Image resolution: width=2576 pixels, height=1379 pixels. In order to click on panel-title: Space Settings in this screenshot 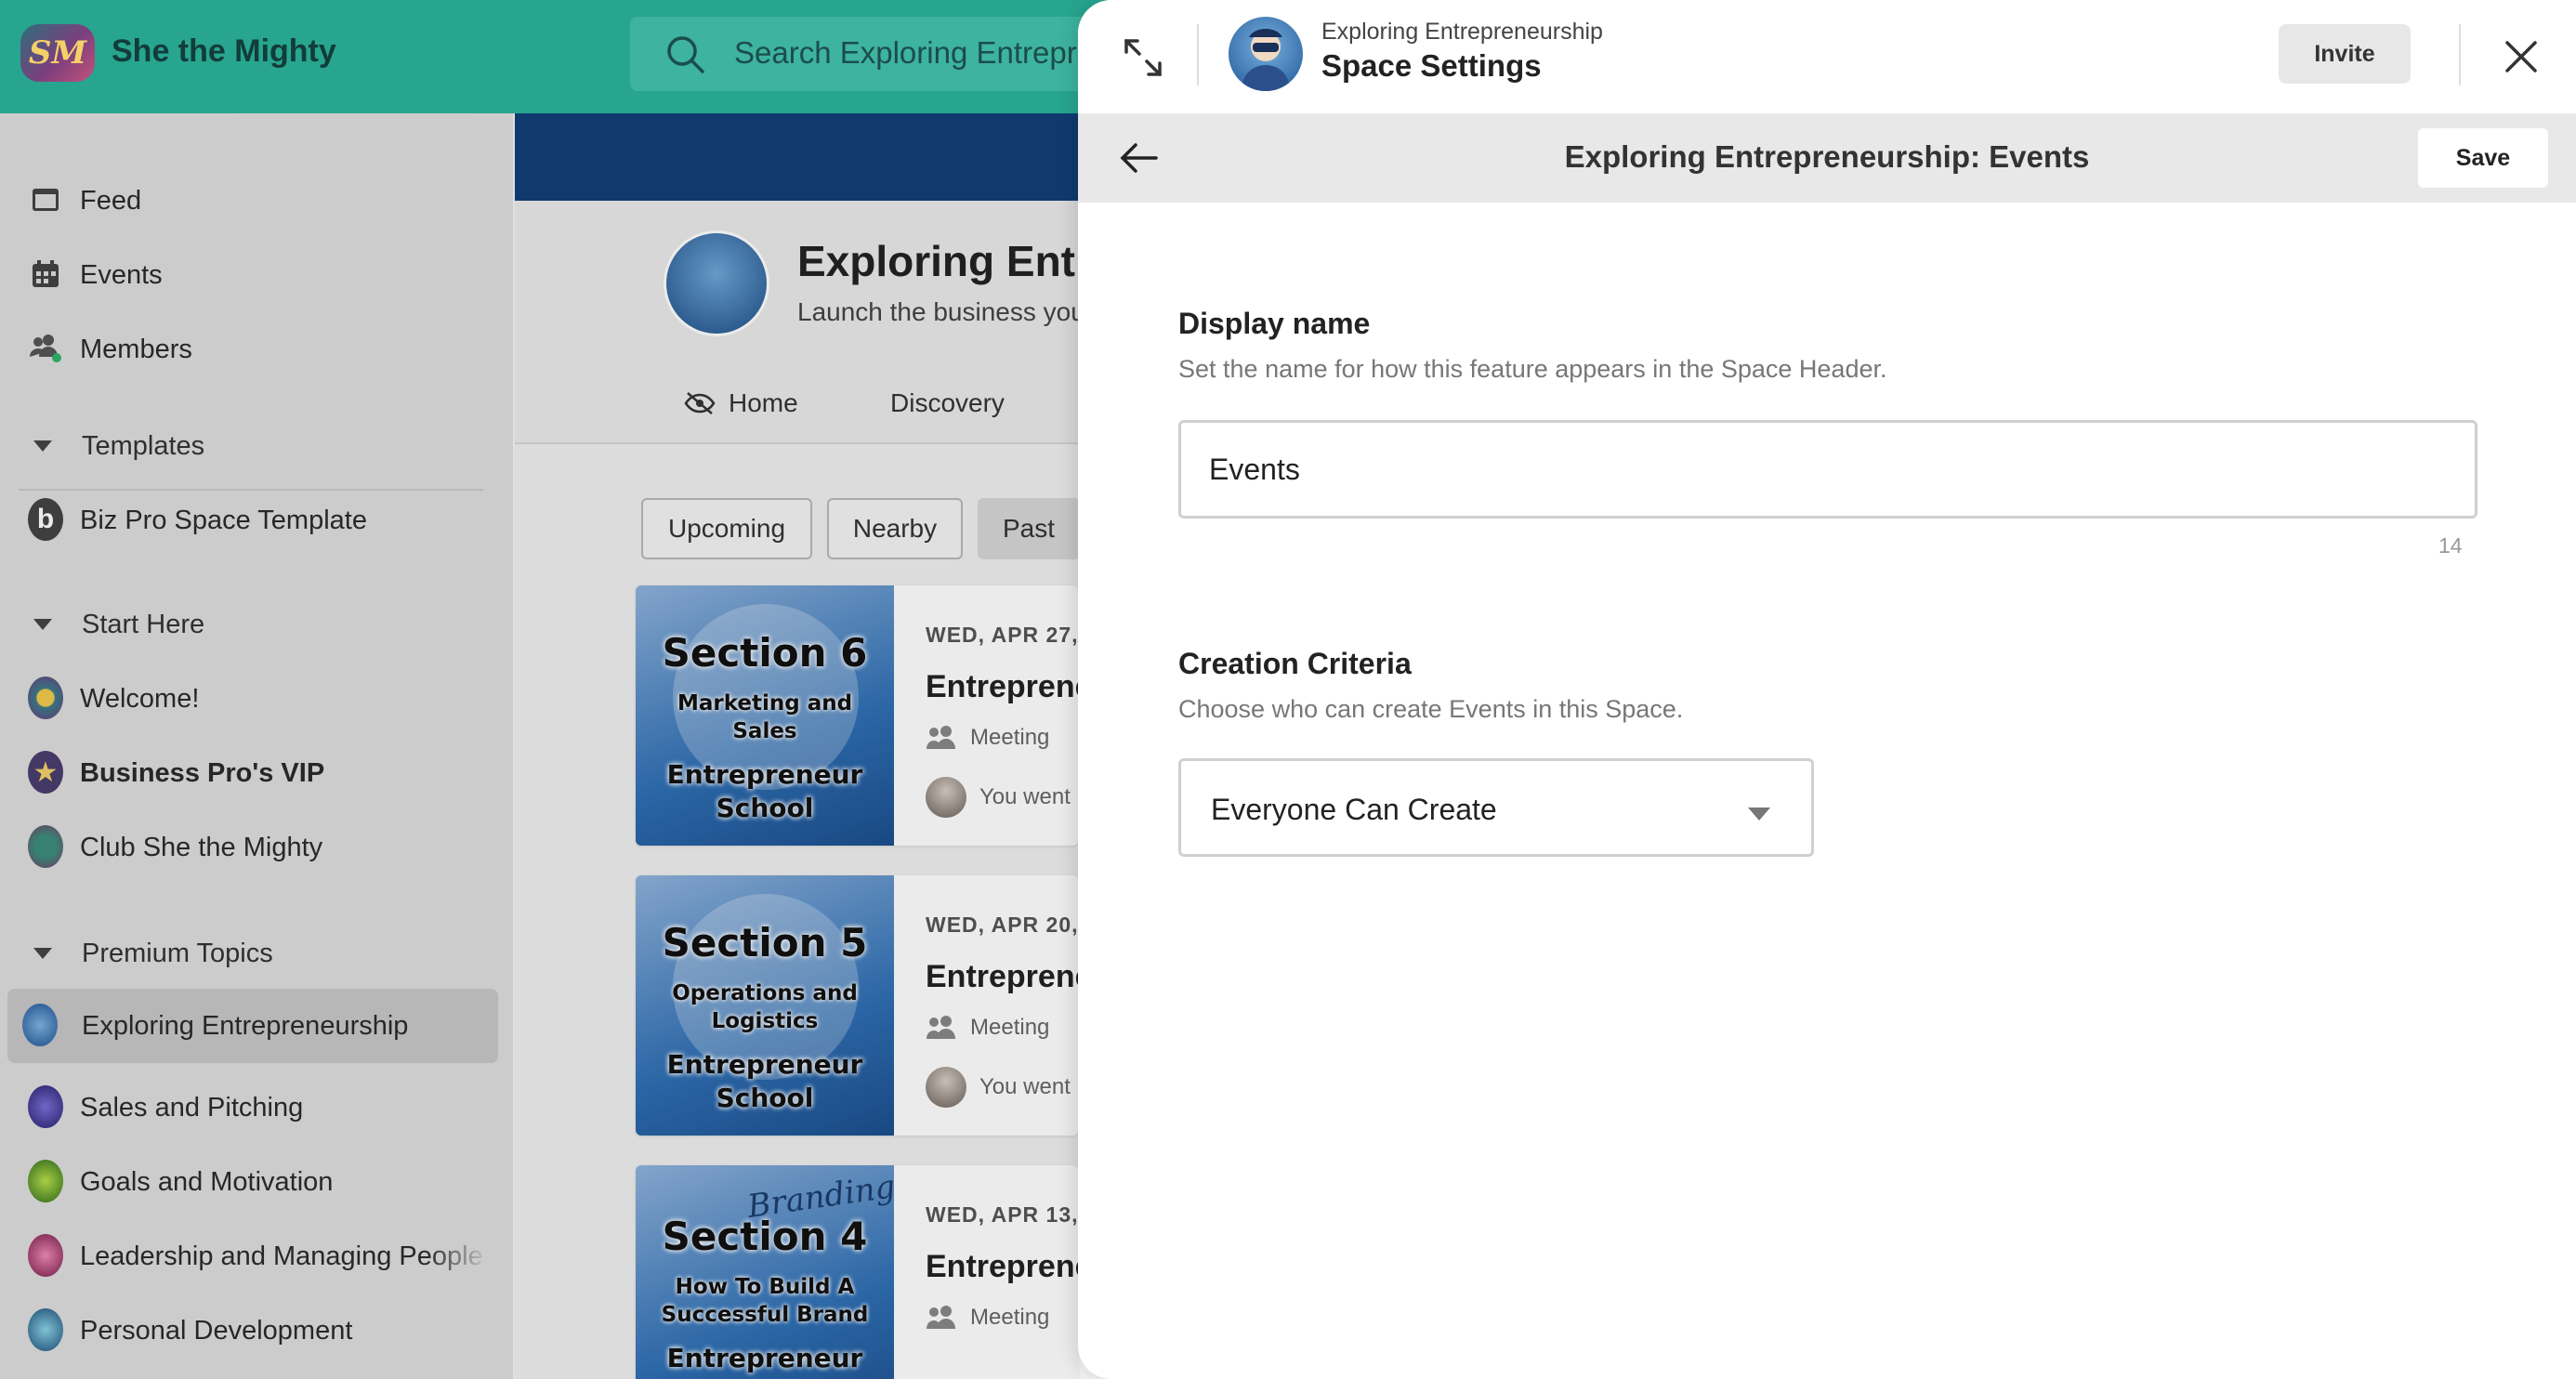, I will do `click(1431, 65)`.